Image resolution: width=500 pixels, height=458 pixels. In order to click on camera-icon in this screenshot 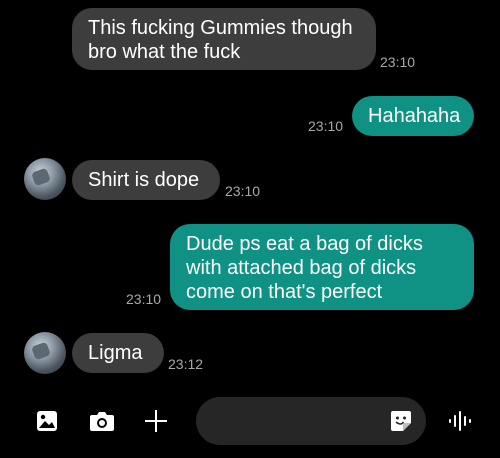, I will do `click(102, 421)`.